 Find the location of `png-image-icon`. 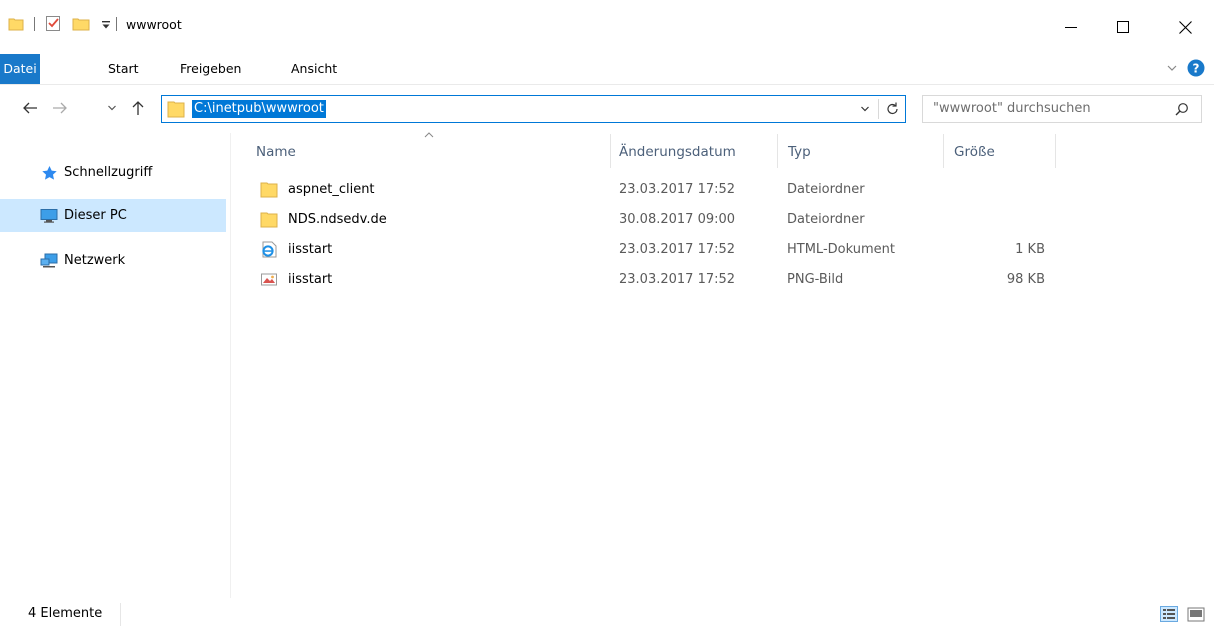

png-image-icon is located at coordinates (269, 279).